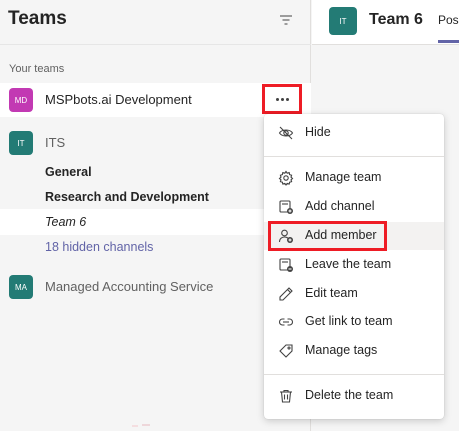 The image size is (459, 431). I want to click on trash-icon, so click(286, 396).